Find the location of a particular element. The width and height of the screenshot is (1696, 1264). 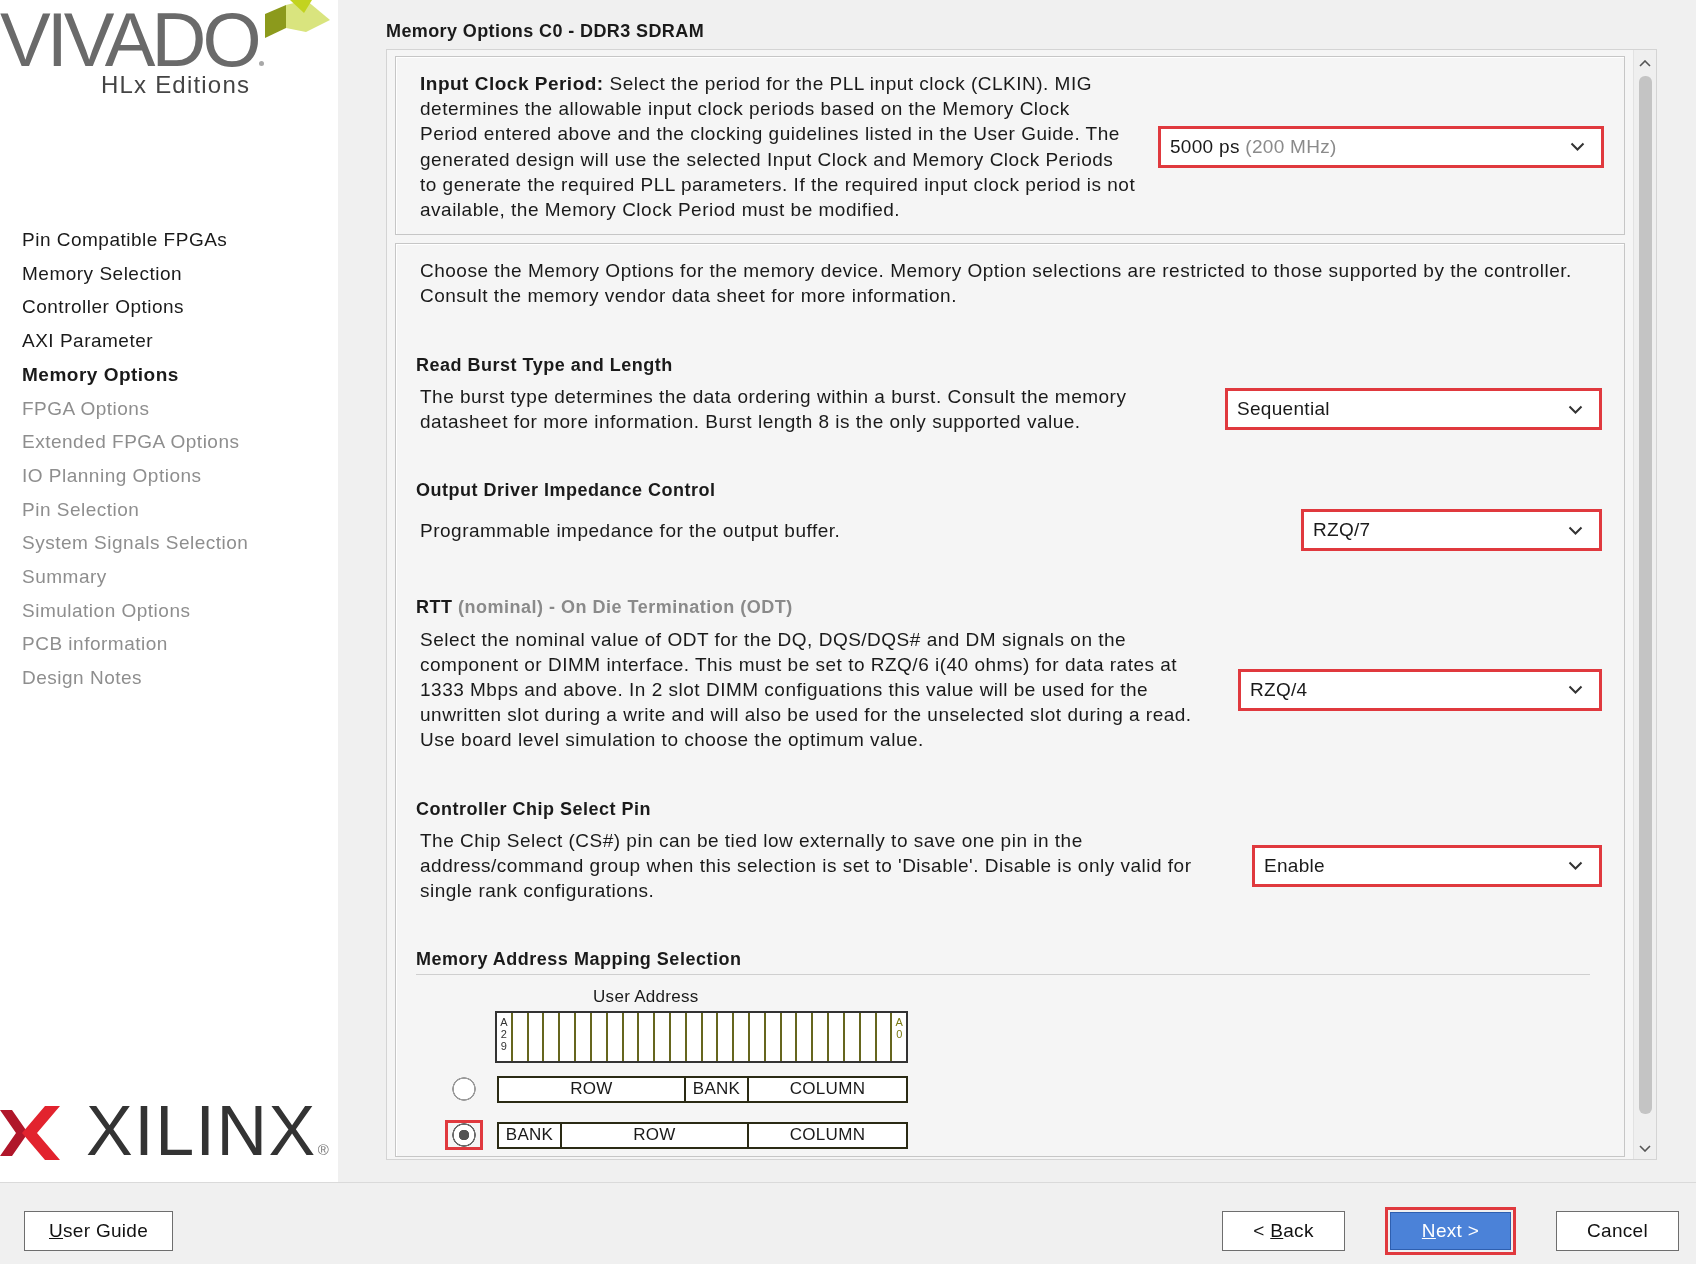

step-label: FPGA Options is located at coordinates (86, 408).